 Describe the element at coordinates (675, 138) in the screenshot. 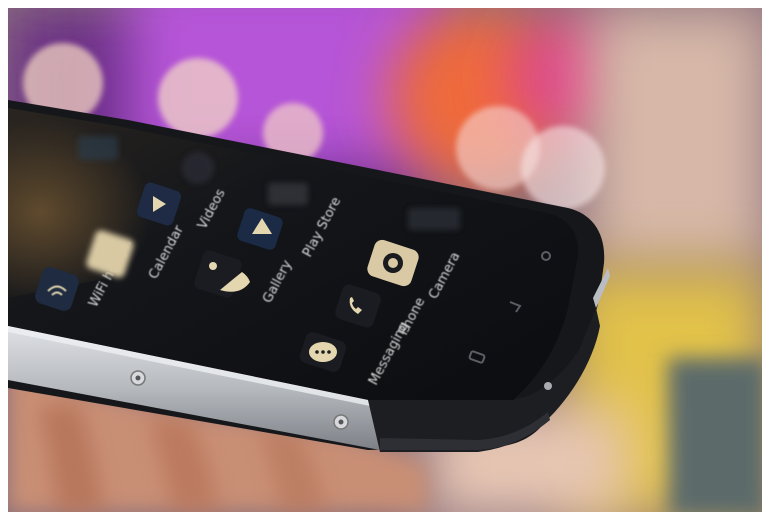

I see `bokeh-light-right` at that location.